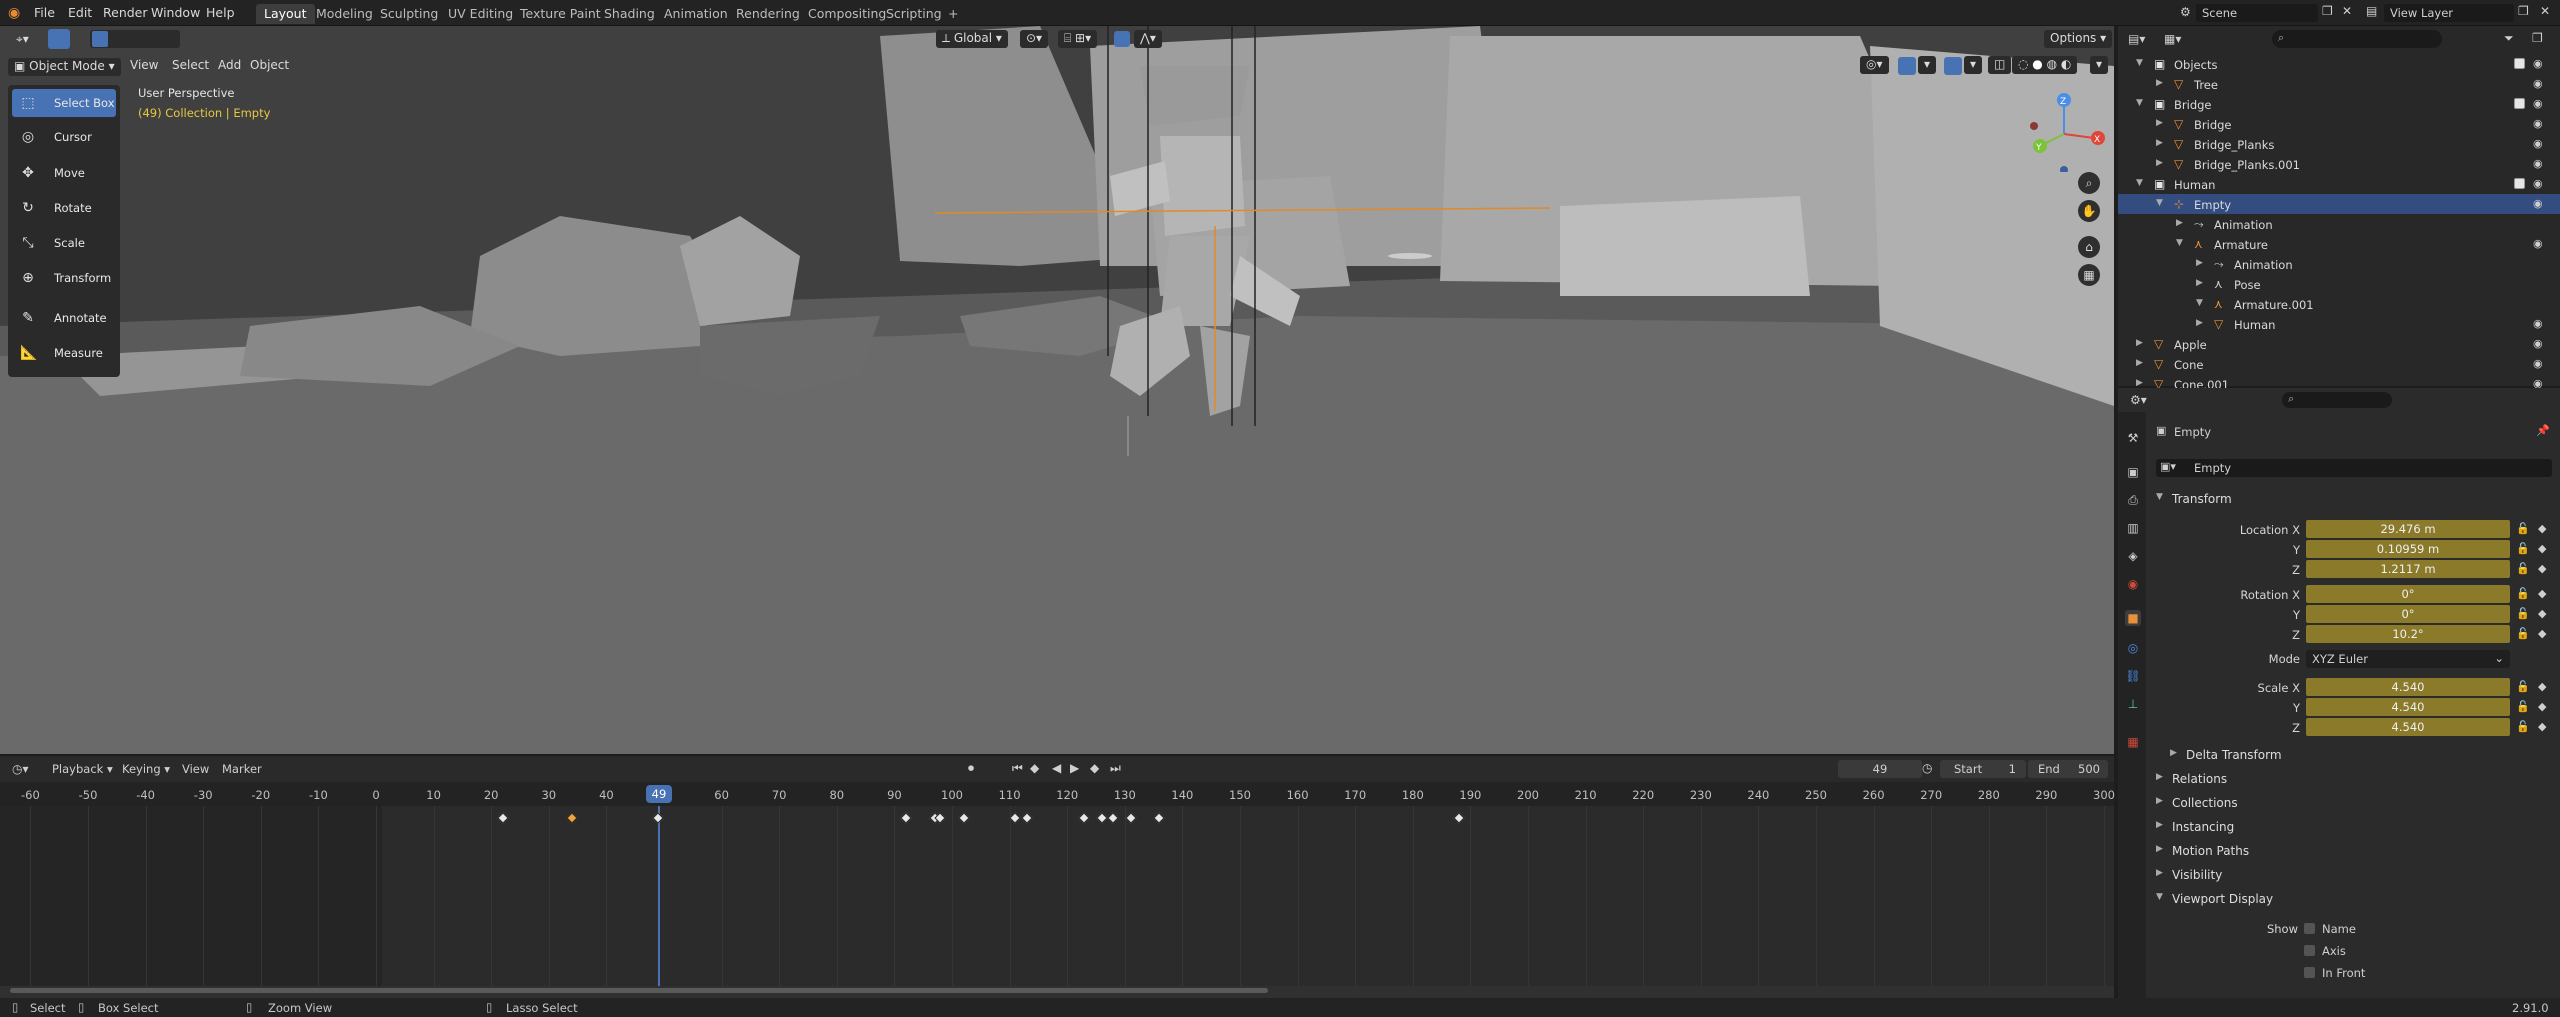  Describe the element at coordinates (2339, 204) in the screenshot. I see `outliner-row: ▼ ⊹ Empty ◉` at that location.